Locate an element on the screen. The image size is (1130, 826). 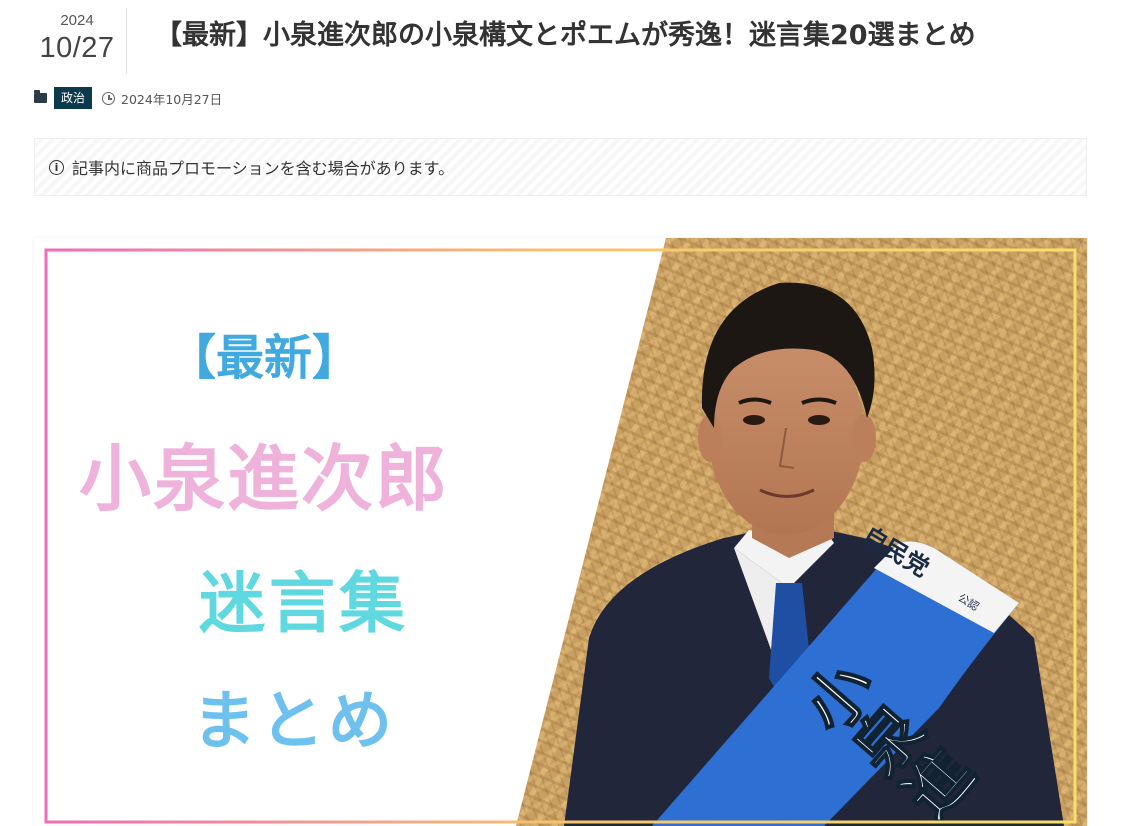
article-meta: 政治 2024年10月27日 is located at coordinates (128, 98).